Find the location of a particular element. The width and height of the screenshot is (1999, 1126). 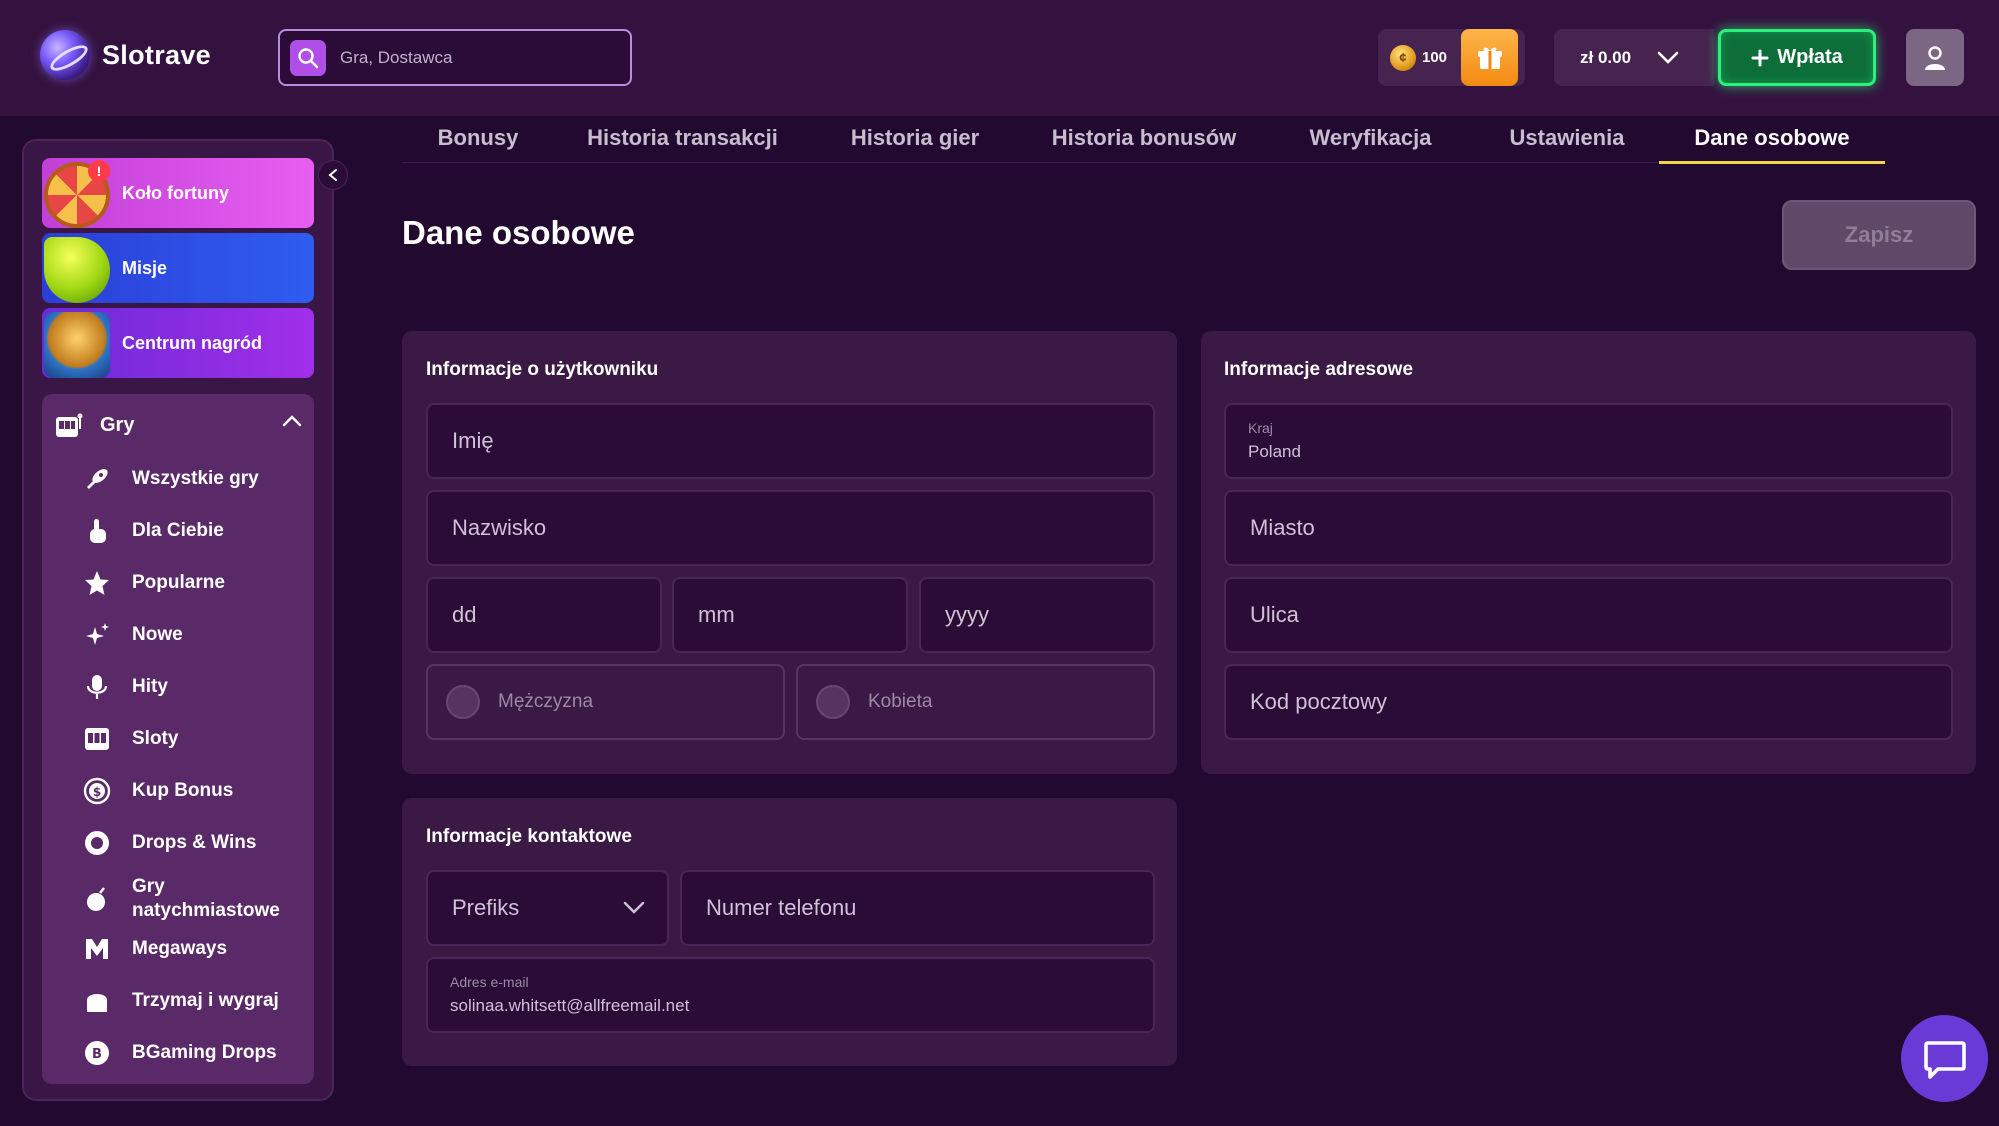

city-field: Miasto is located at coordinates (1588, 528).